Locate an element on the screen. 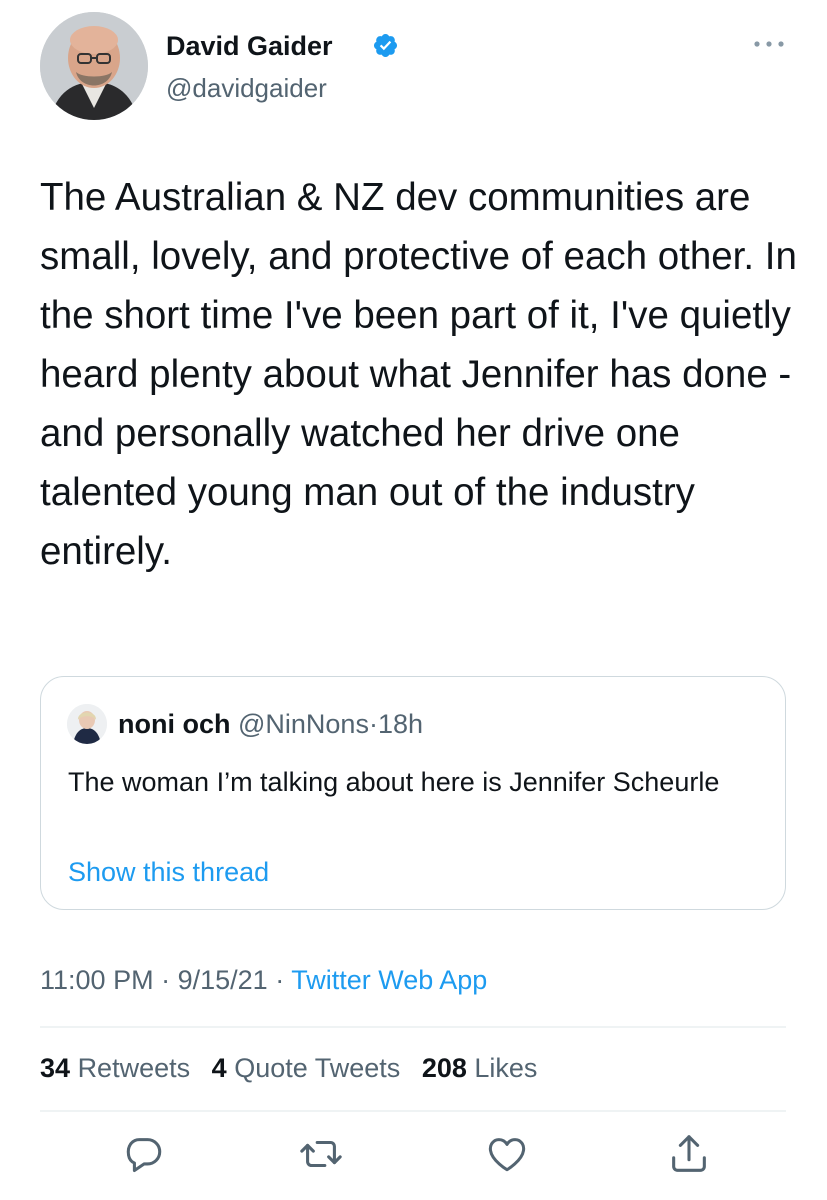 This screenshot has width=827, height=1200. tweet-stats: 34 Retweets 4 Quote Tweets 208 Likes is located at coordinates (295, 1068).